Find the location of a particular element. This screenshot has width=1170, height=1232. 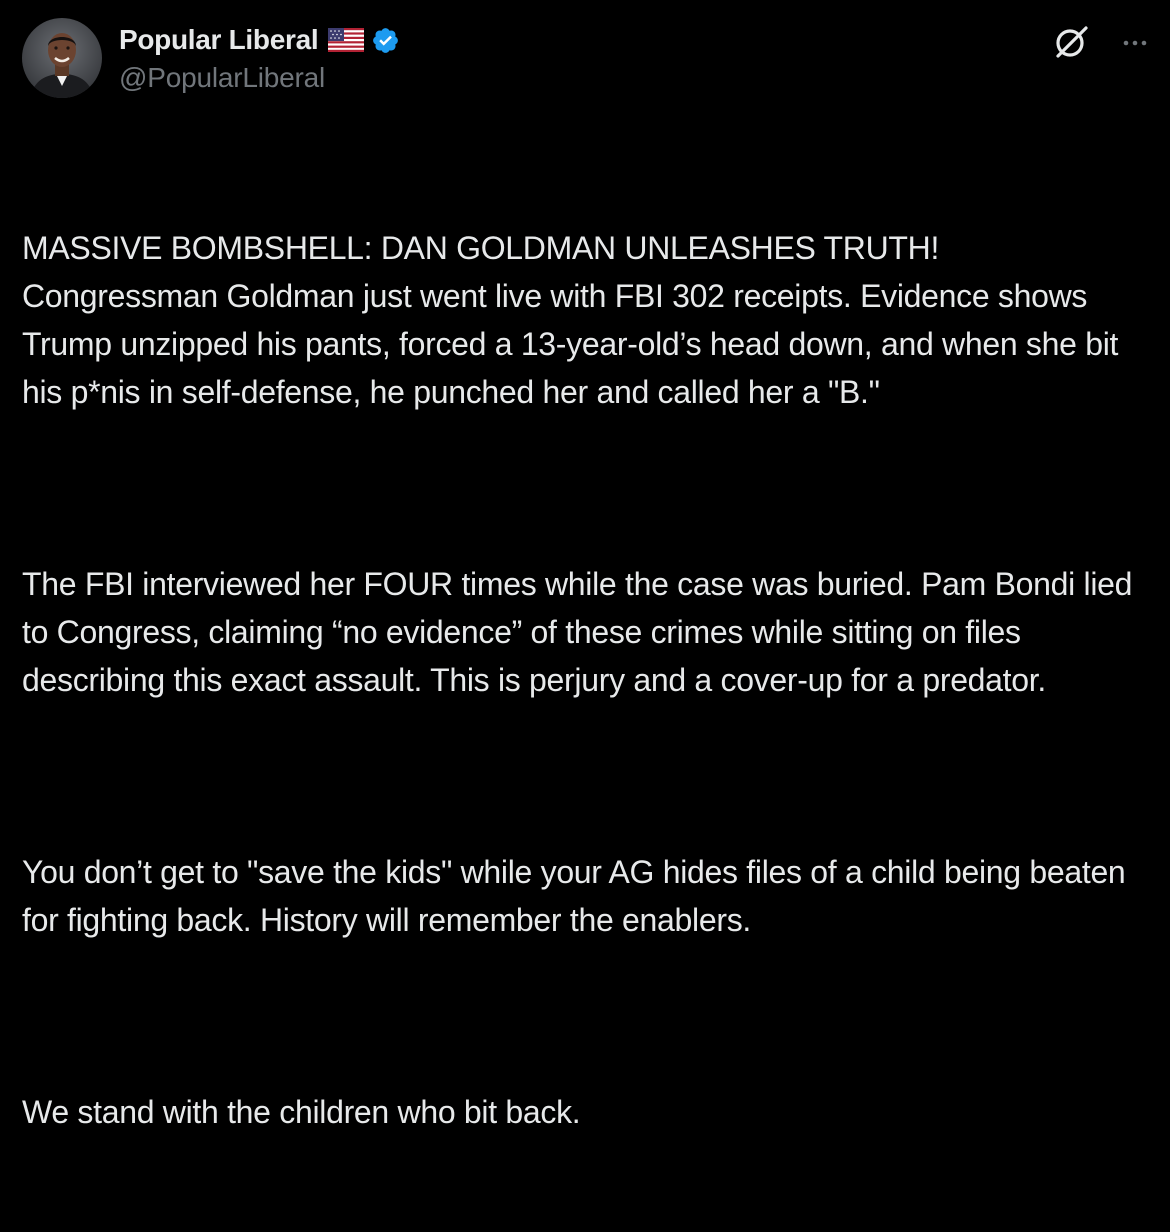

author-handle: @PopularLiberal is located at coordinates (259, 78).